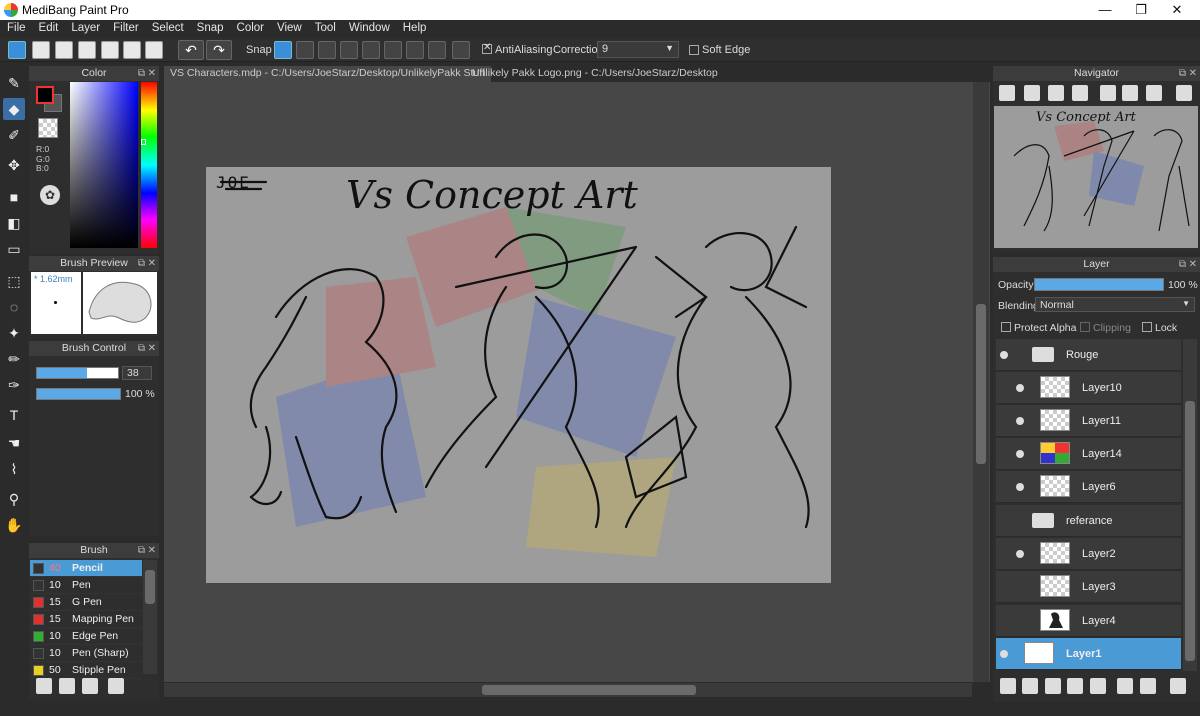  Describe the element at coordinates (487, 48) in the screenshot. I see `antialiasing-checkbox` at that location.